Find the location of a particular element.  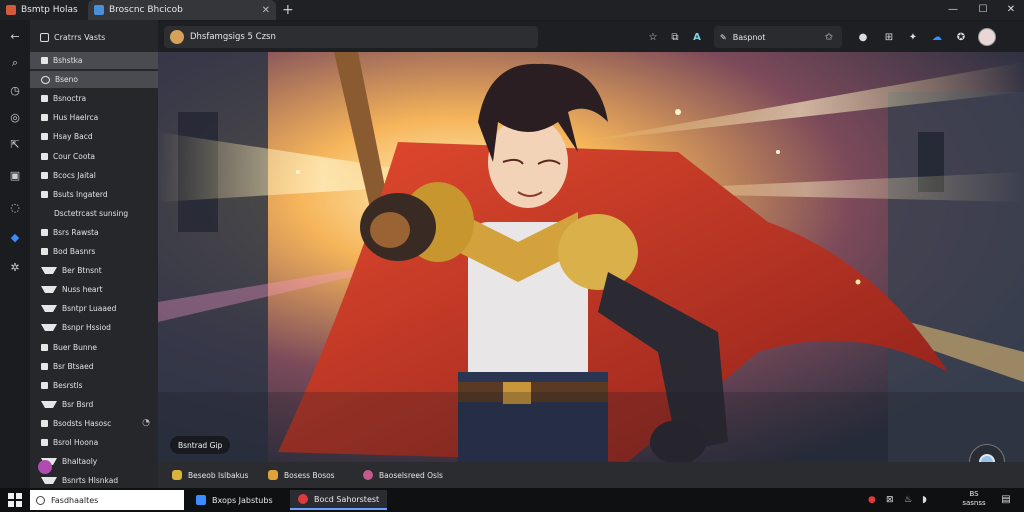

sidebar-item-label: Hsay Bacd is located at coordinates (73, 137).